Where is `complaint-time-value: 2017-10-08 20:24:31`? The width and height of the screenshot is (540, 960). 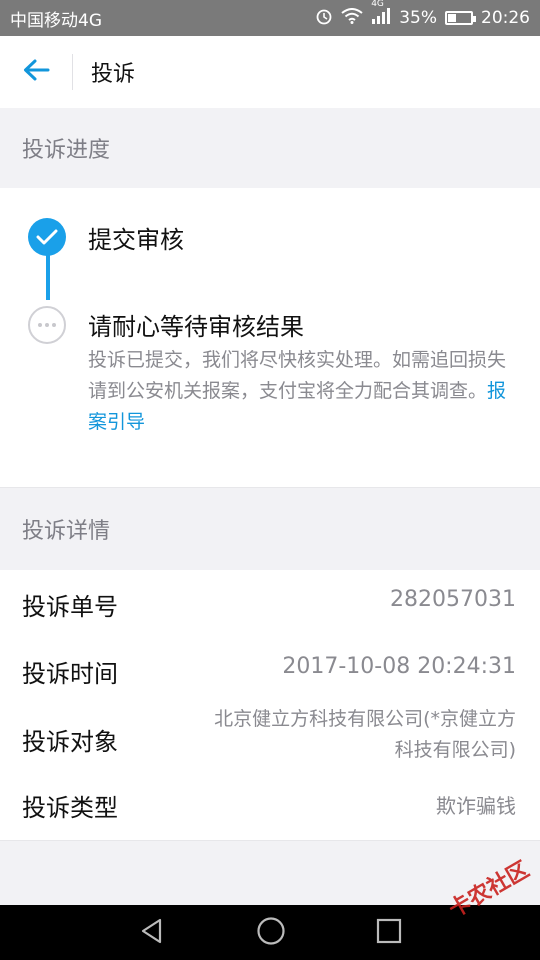 complaint-time-value: 2017-10-08 20:24:31 is located at coordinates (399, 666).